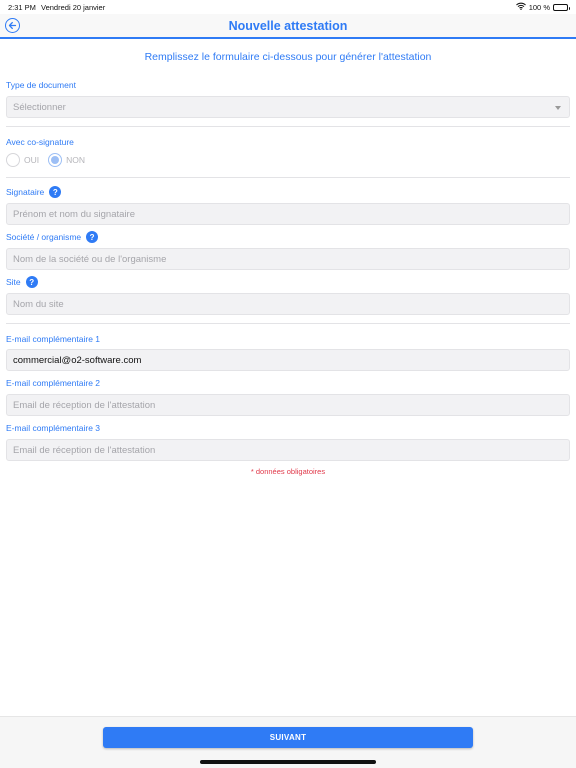  I want to click on page-title: Nouvelle attestation, so click(288, 26).